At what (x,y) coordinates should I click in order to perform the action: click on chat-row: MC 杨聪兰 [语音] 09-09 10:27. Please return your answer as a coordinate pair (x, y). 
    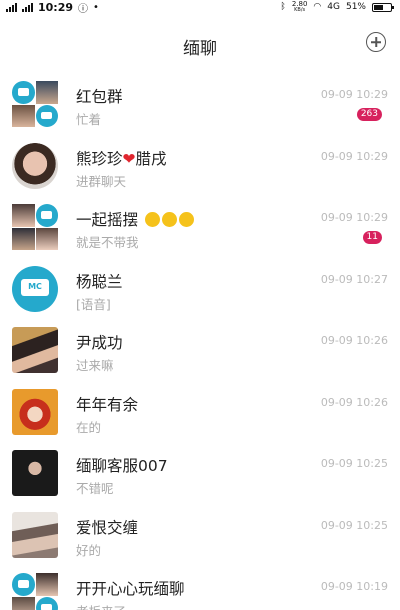
    Looking at the image, I should click on (200, 288).